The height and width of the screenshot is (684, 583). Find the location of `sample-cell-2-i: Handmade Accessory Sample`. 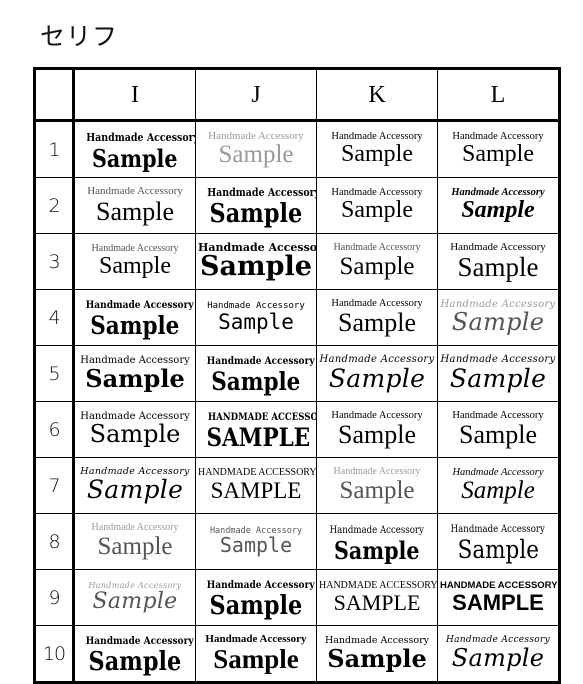

sample-cell-2-i: Handmade Accessory Sample is located at coordinates (134, 205).